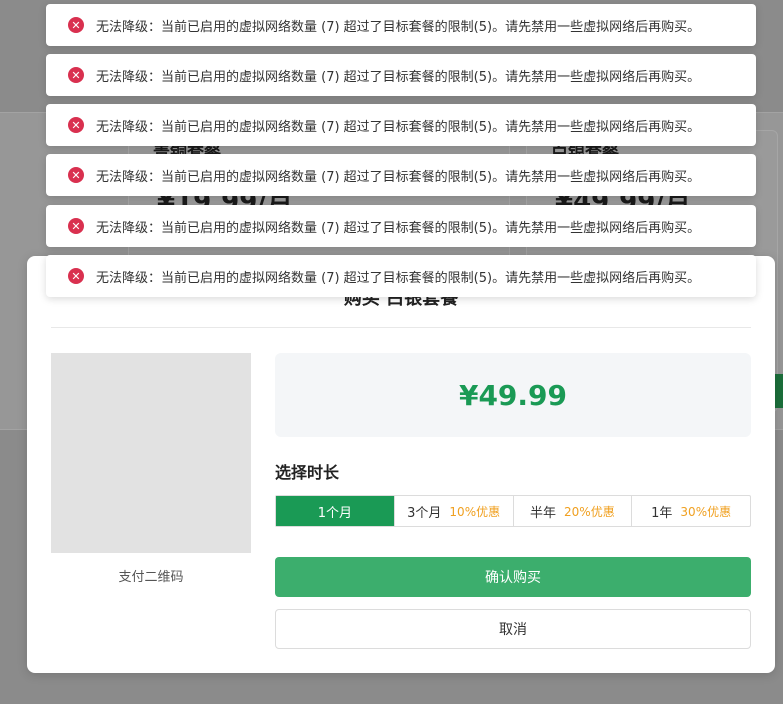 The width and height of the screenshot is (783, 704). I want to click on price-display: ¥49.99, so click(513, 395).